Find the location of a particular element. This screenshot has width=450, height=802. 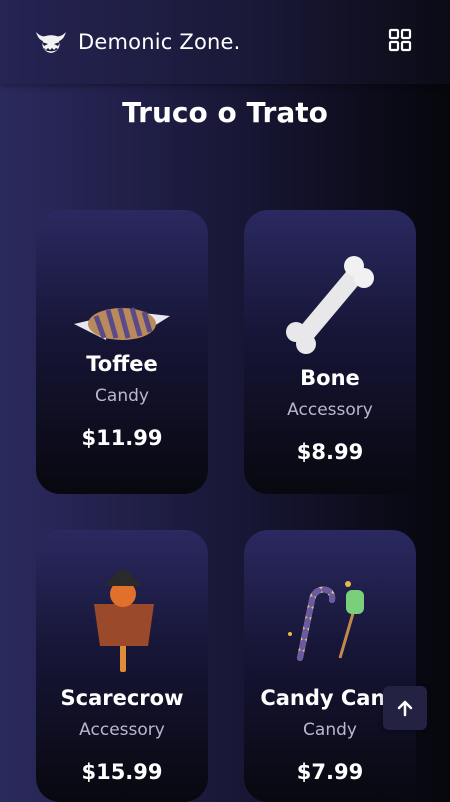

product-name: Bone is located at coordinates (330, 378).